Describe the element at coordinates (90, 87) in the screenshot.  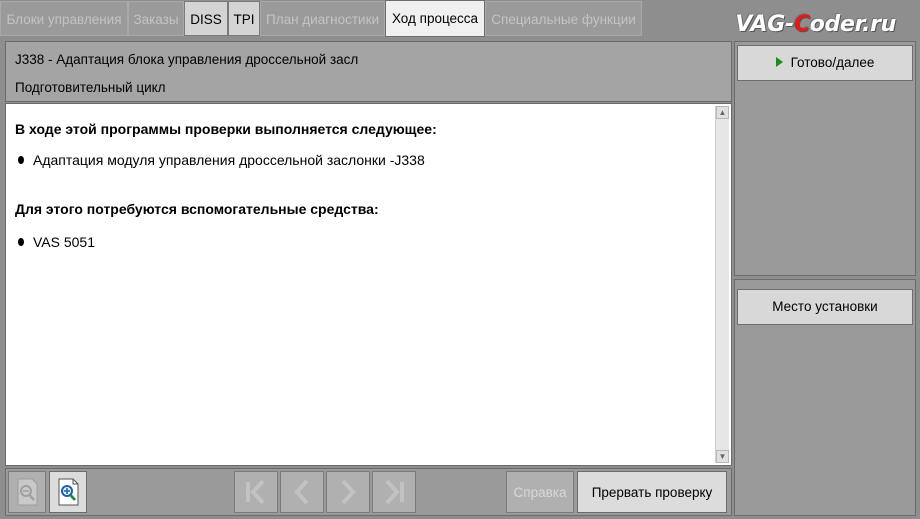
I see `test-subtitle: Подготовительный цикл` at that location.